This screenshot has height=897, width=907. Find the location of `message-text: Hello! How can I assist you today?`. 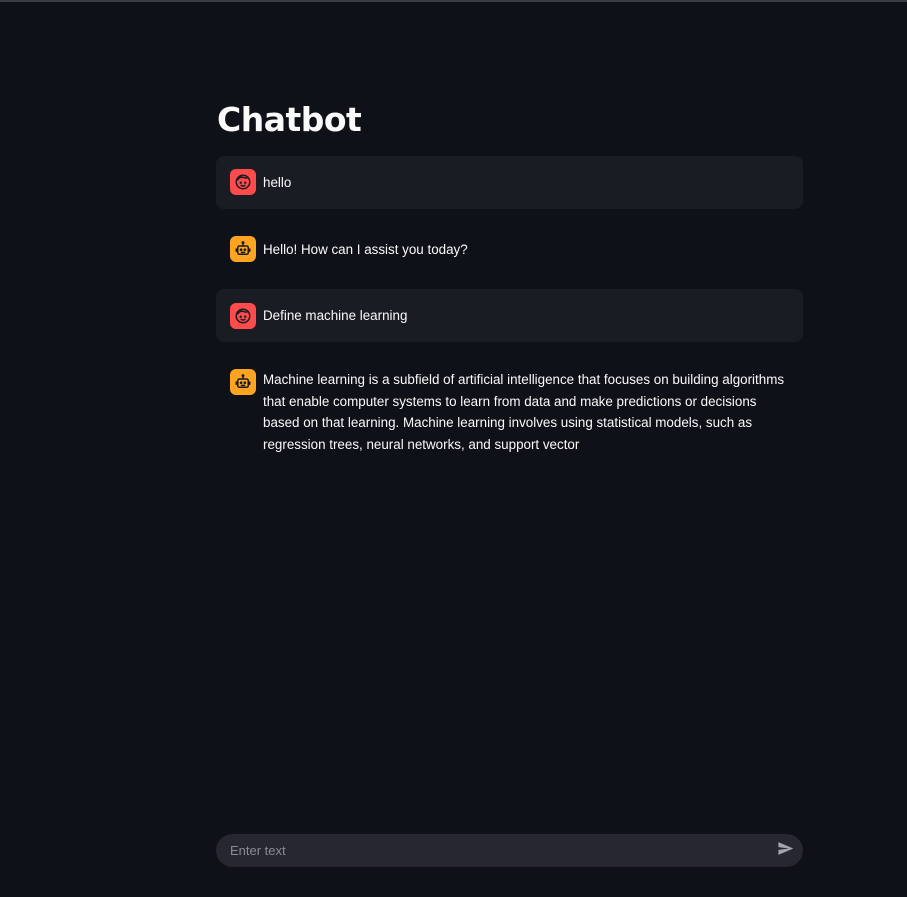

message-text: Hello! How can I assist you today? is located at coordinates (365, 249).